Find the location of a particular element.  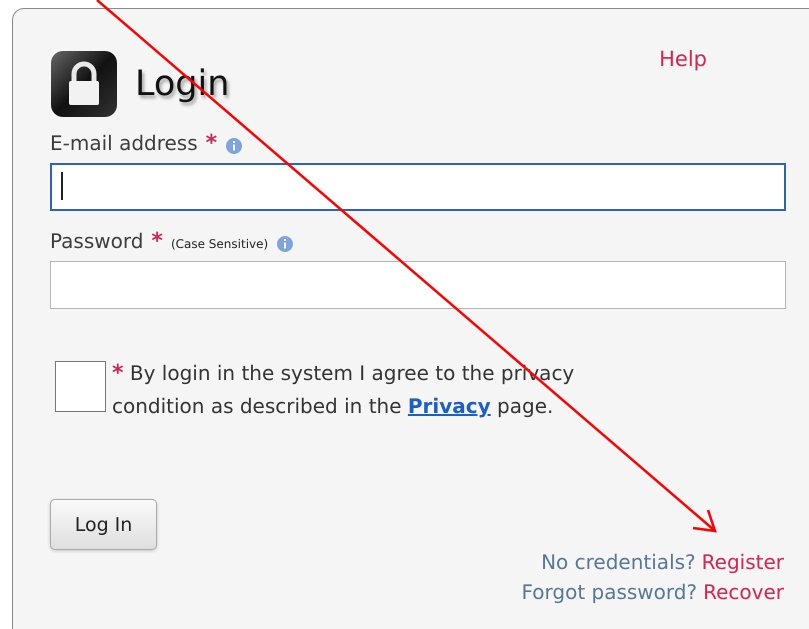

link-prompt: Forgot password? is located at coordinates (609, 592).